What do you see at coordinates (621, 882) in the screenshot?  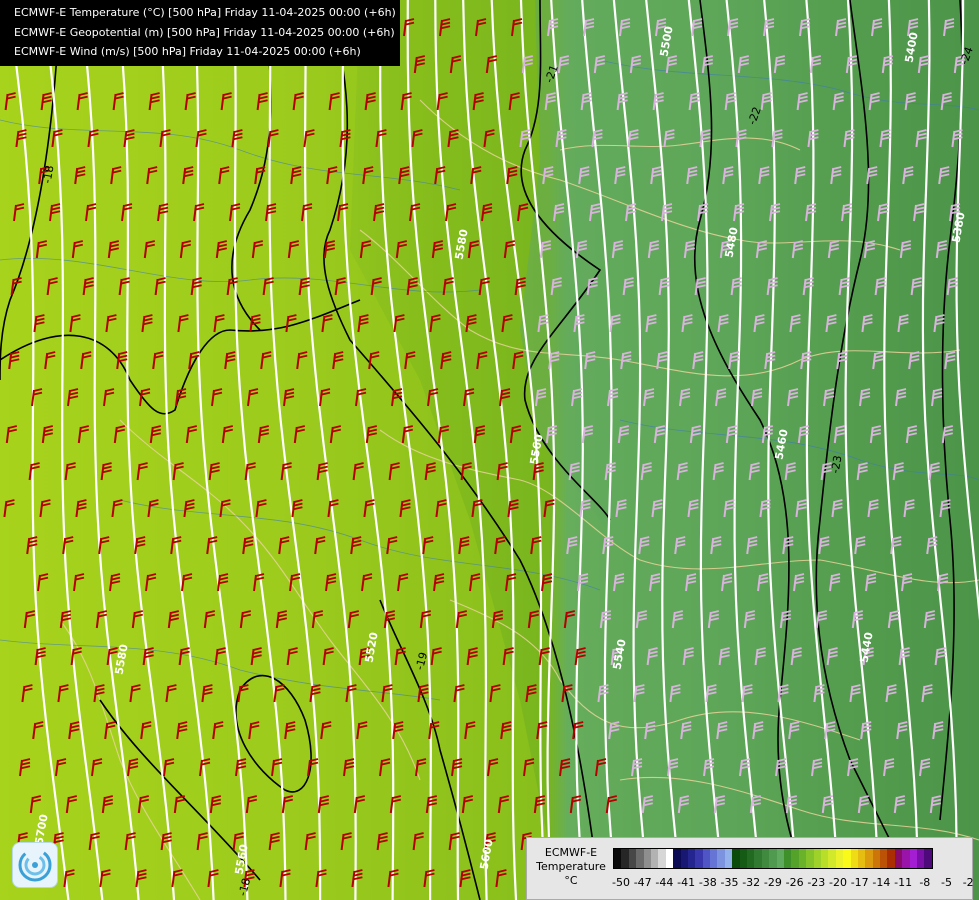 I see `legend-tick: -50` at bounding box center [621, 882].